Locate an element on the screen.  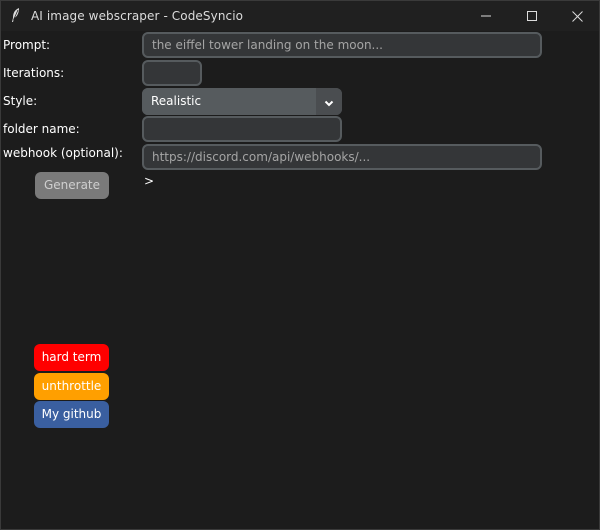
generate-button: Generate is located at coordinates (72, 185).